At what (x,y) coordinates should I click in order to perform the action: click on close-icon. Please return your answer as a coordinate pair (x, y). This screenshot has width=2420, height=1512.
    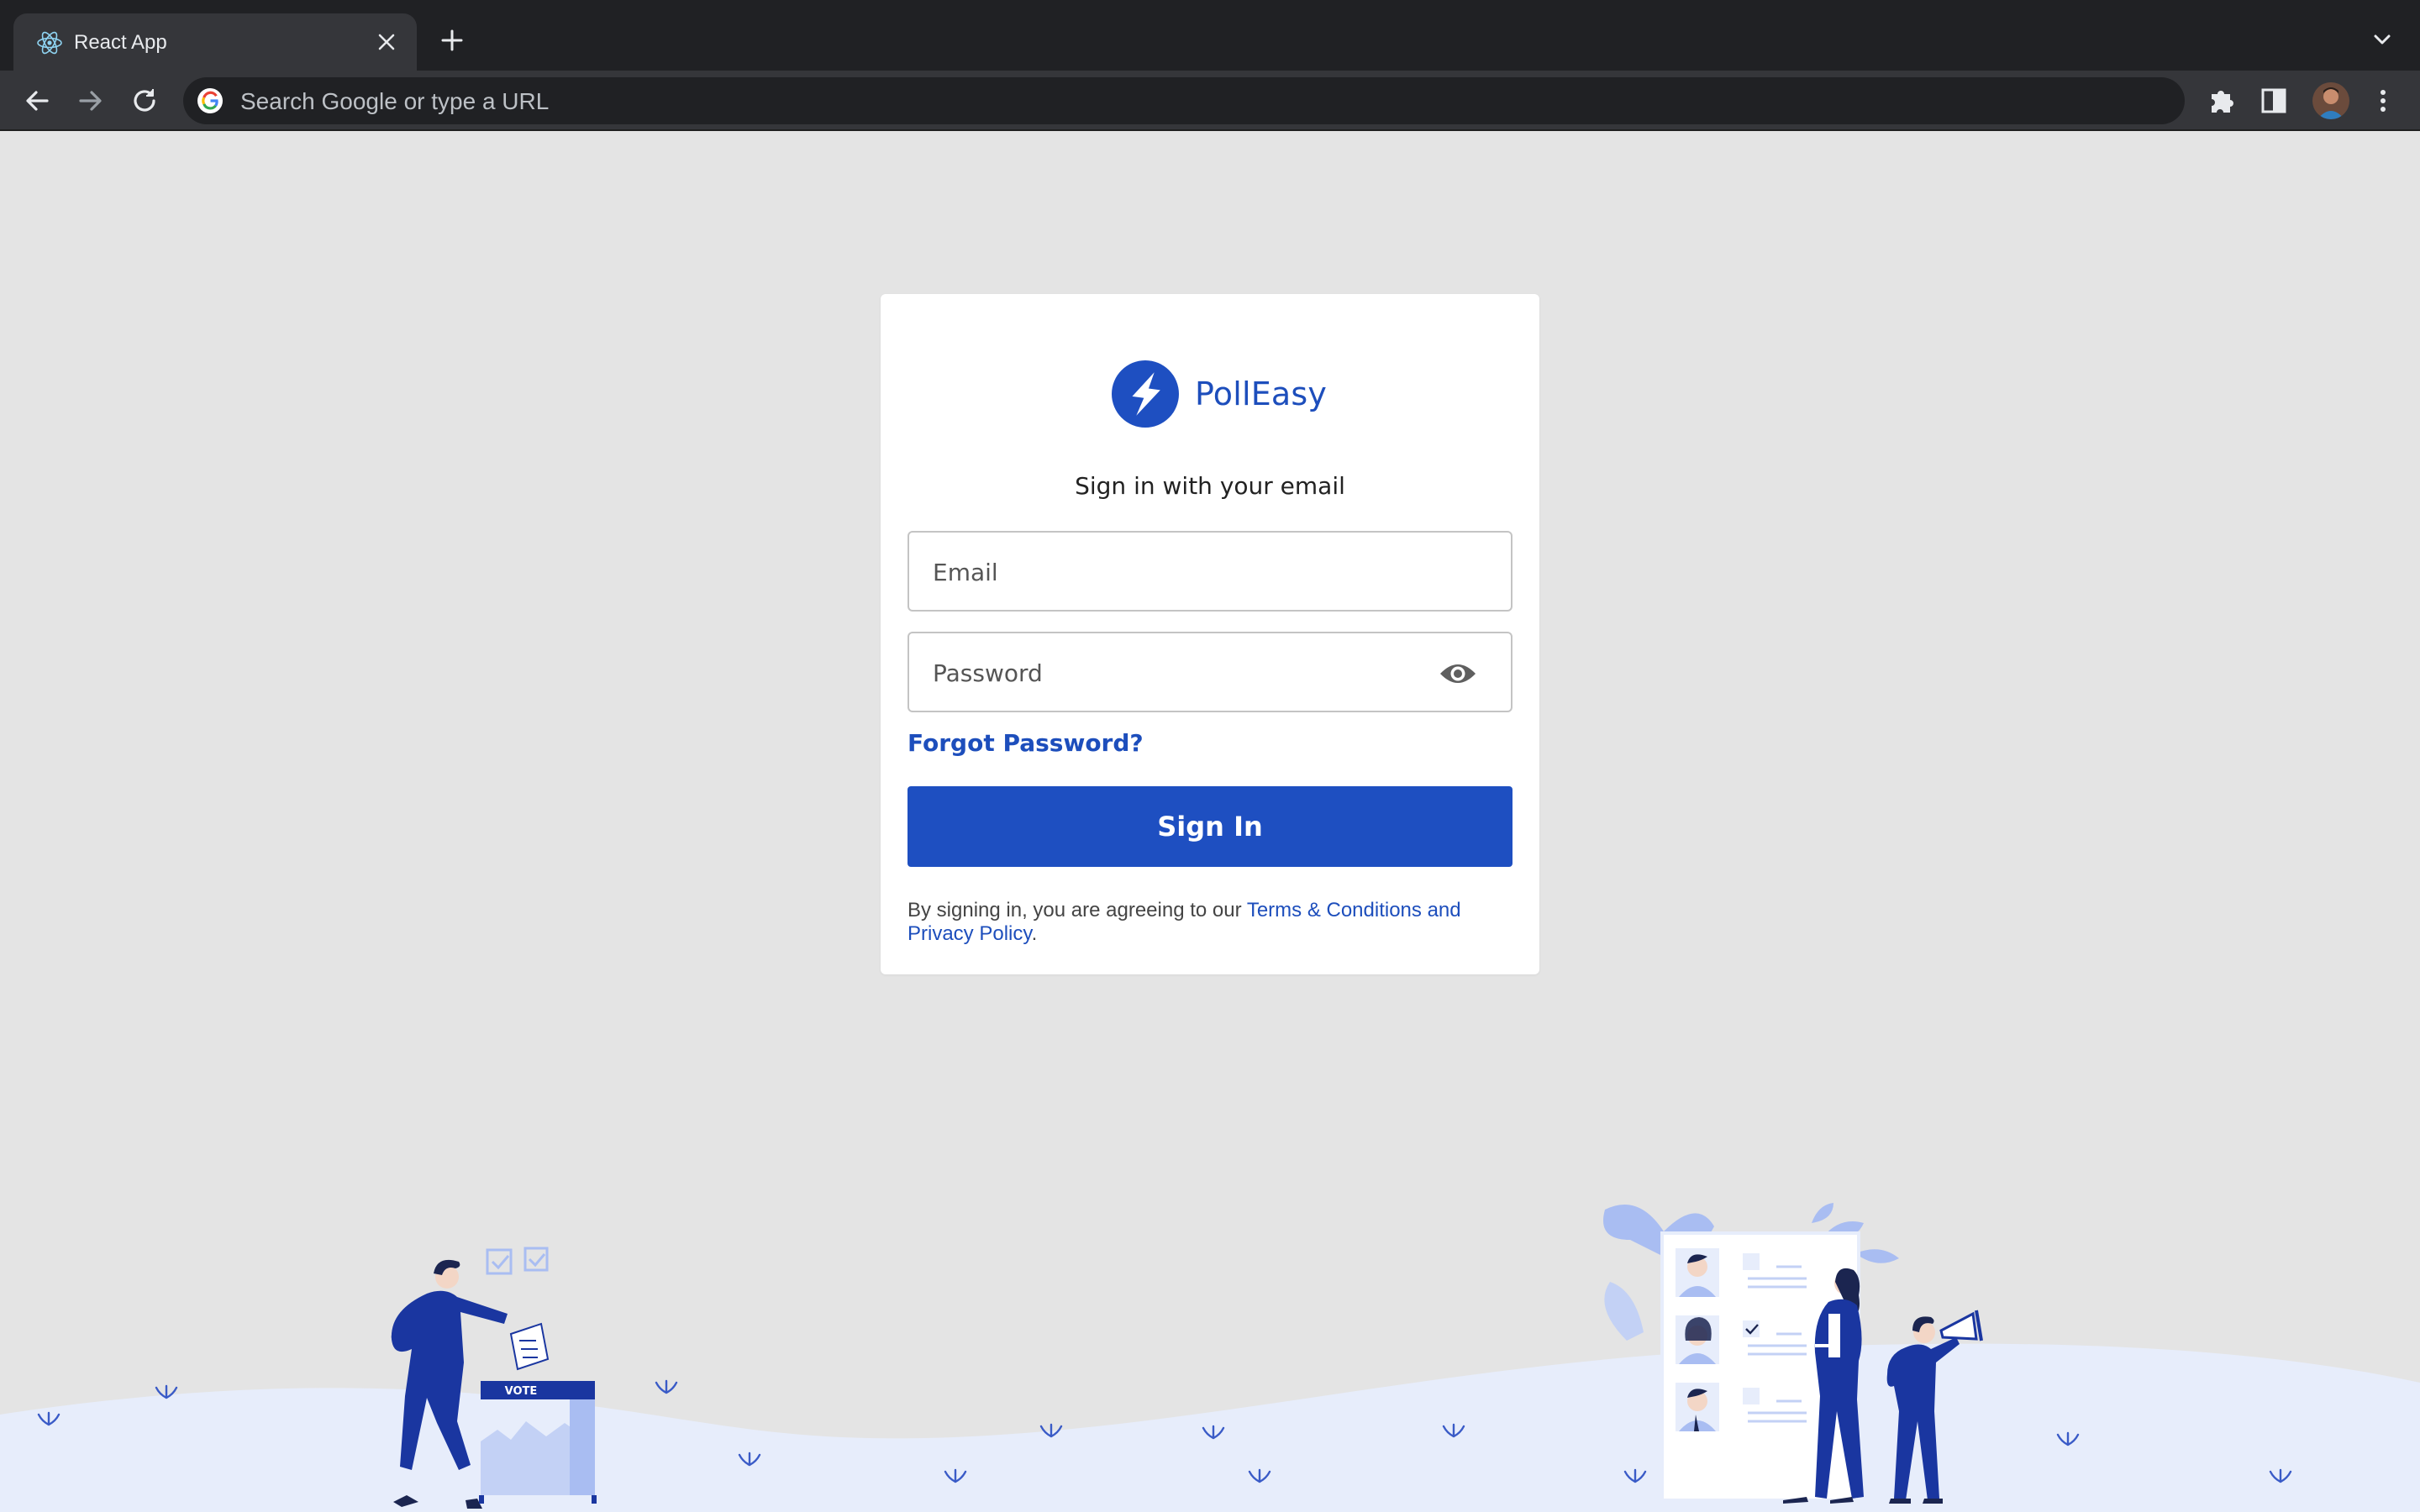
    Looking at the image, I should click on (386, 42).